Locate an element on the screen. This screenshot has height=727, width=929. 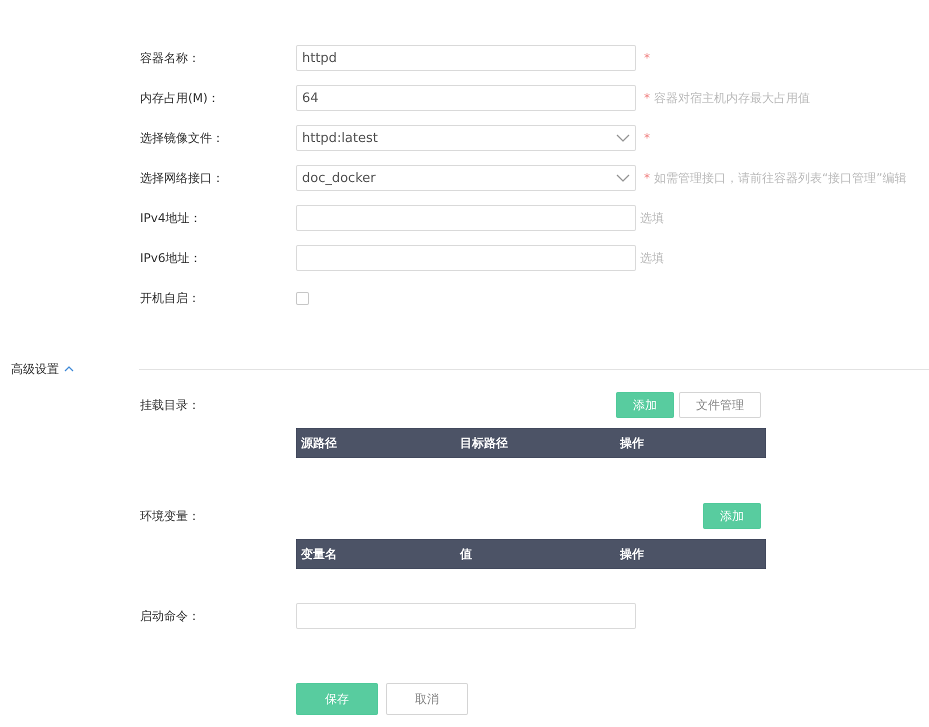
field-hint: 容器对宿主机内存最大占用值 is located at coordinates (732, 98).